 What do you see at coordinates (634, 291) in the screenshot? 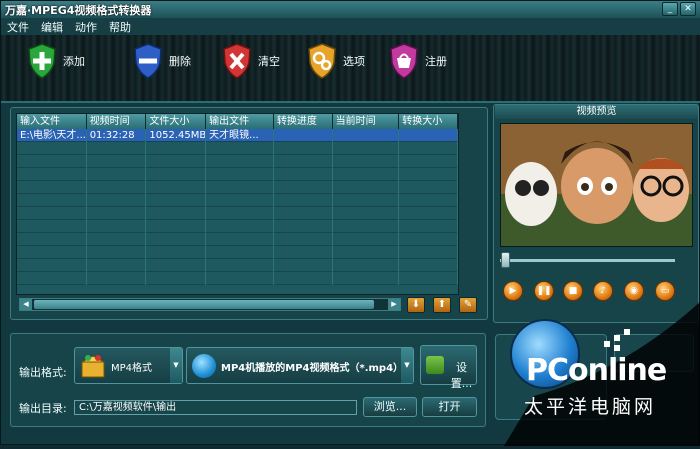
I see `snapshot-icon: ◉` at bounding box center [634, 291].